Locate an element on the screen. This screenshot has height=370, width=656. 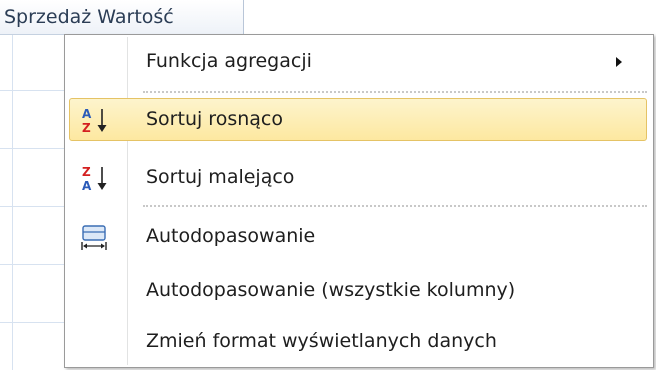
menu-item-change-display-format: Zmień format wyświetlanych danych is located at coordinates (358, 341).